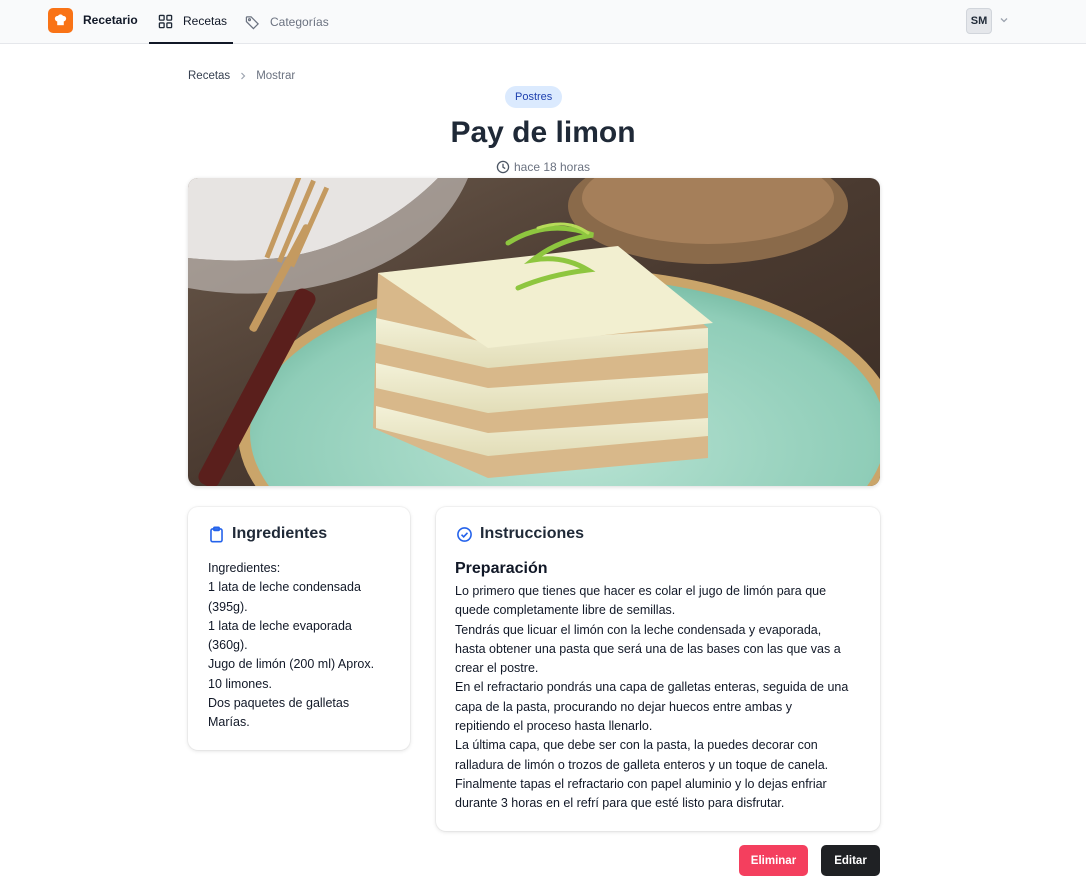 Image resolution: width=1086 pixels, height=884 pixels. I want to click on instruction-line: crear el postre., so click(497, 668).